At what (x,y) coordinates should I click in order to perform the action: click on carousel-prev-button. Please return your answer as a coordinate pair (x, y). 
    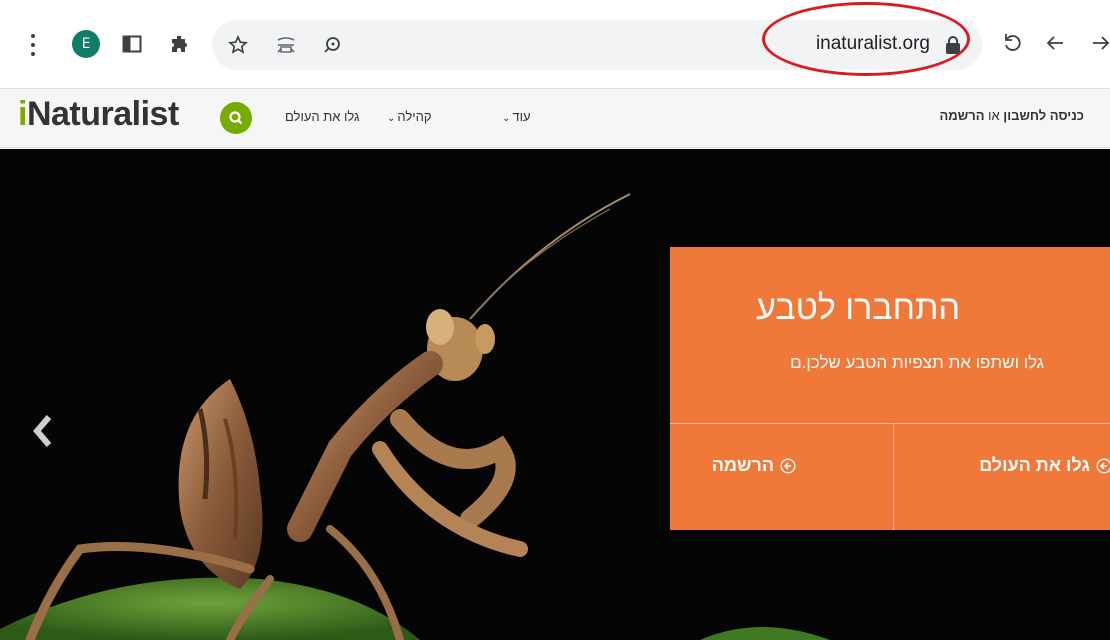
    Looking at the image, I should click on (43, 431).